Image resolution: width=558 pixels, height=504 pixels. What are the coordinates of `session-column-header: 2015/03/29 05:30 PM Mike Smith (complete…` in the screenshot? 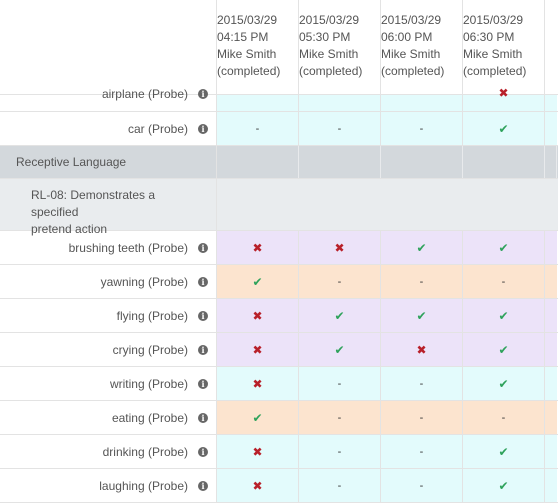 It's located at (340, 47).